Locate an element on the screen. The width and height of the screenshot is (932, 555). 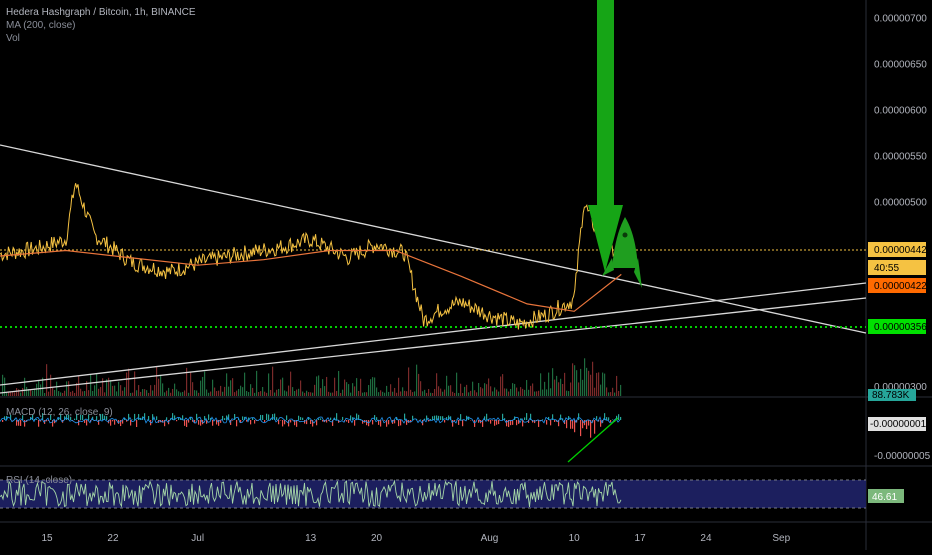
symbol-title: Hedera Hashgraph / Bitcoin, 1h, BINANCE is located at coordinates (101, 12).